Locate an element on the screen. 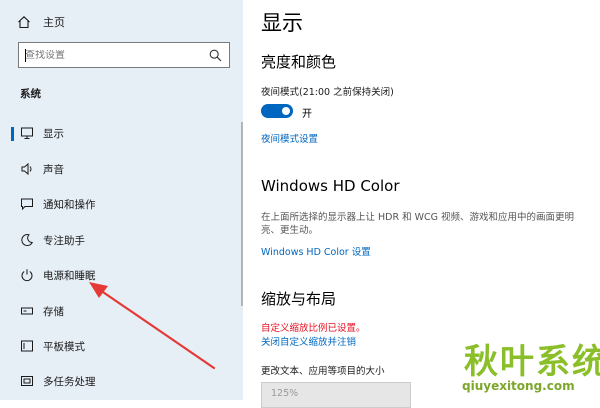 The width and height of the screenshot is (600, 408). scale-layout-heading: 缩放与布局 is located at coordinates (299, 299).